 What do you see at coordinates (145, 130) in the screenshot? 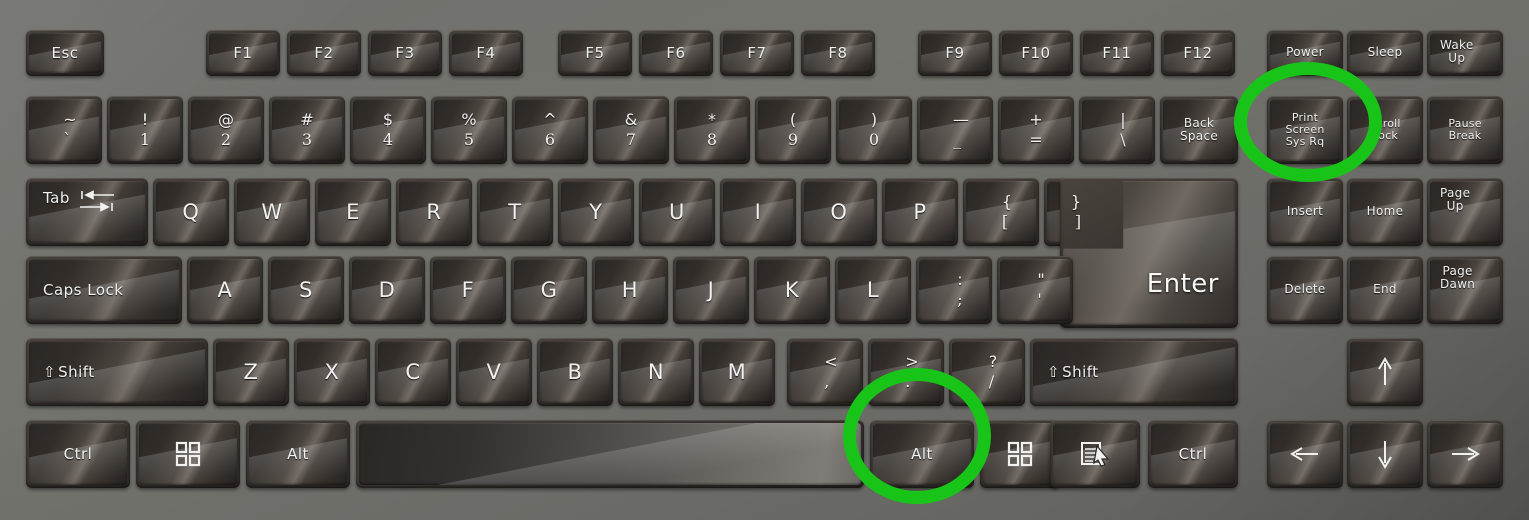
I see `key-1: ! 1` at bounding box center [145, 130].